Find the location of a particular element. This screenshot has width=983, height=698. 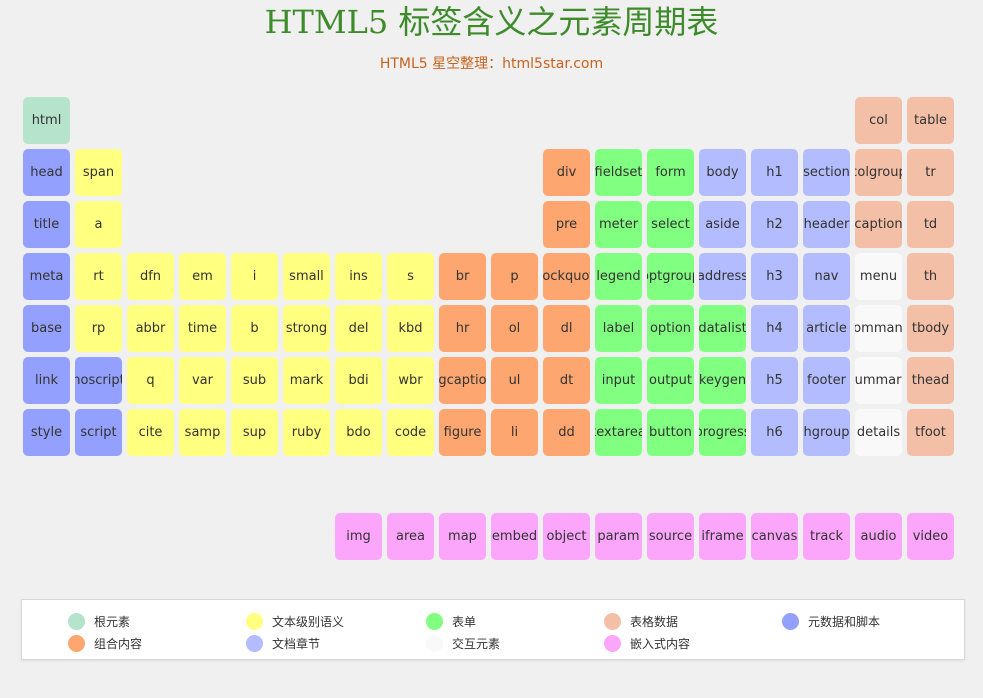

element-tile-audio: audio is located at coordinates (878, 536).